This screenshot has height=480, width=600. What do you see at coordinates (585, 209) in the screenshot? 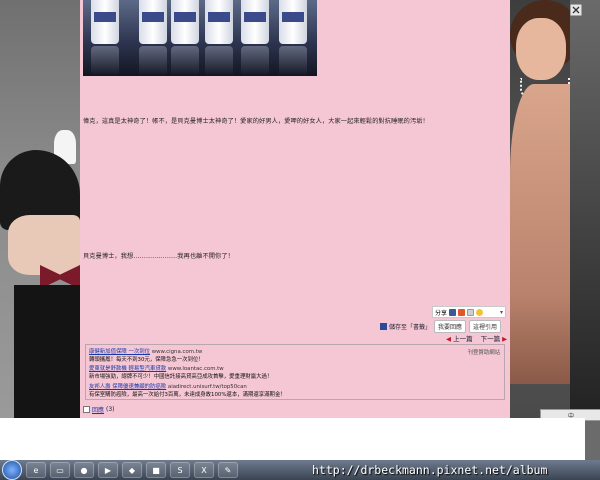
I see `man-suit` at bounding box center [585, 209].